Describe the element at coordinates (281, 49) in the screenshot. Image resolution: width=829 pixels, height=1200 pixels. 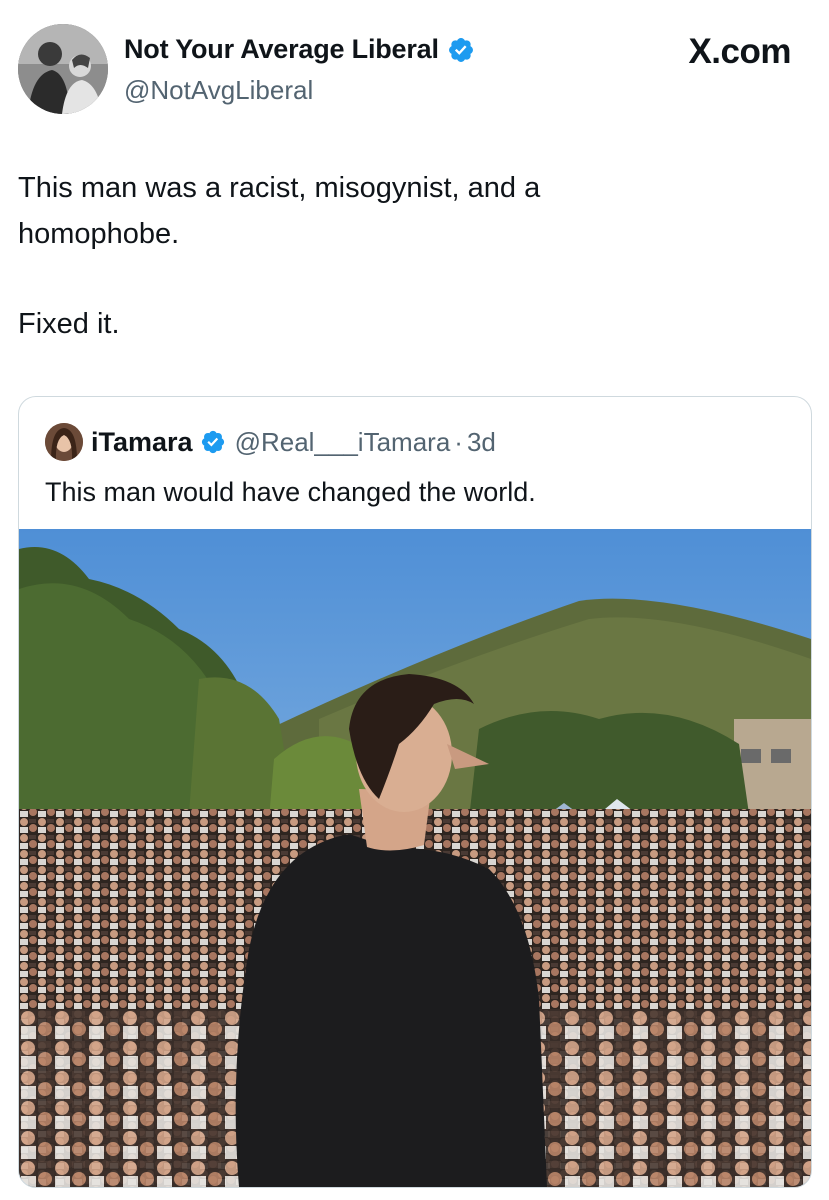
I see `author-display-name: Not Your Average Liberal` at that location.